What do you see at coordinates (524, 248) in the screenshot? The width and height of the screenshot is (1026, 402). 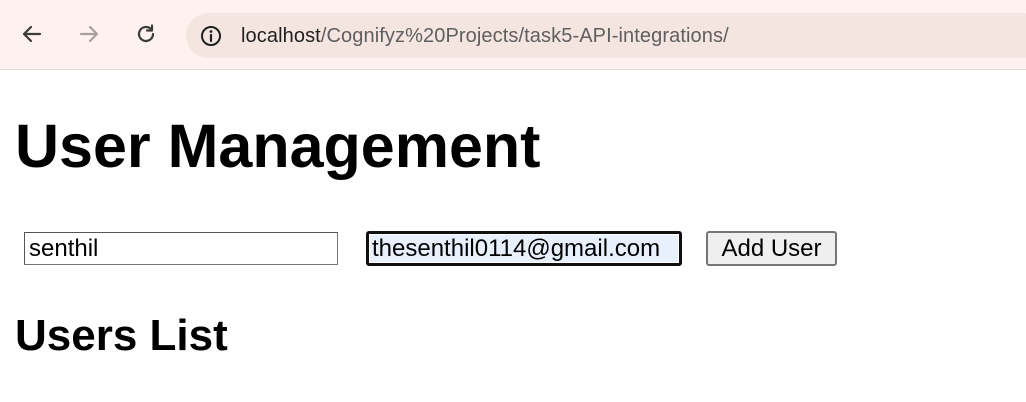 I see `email-input` at bounding box center [524, 248].